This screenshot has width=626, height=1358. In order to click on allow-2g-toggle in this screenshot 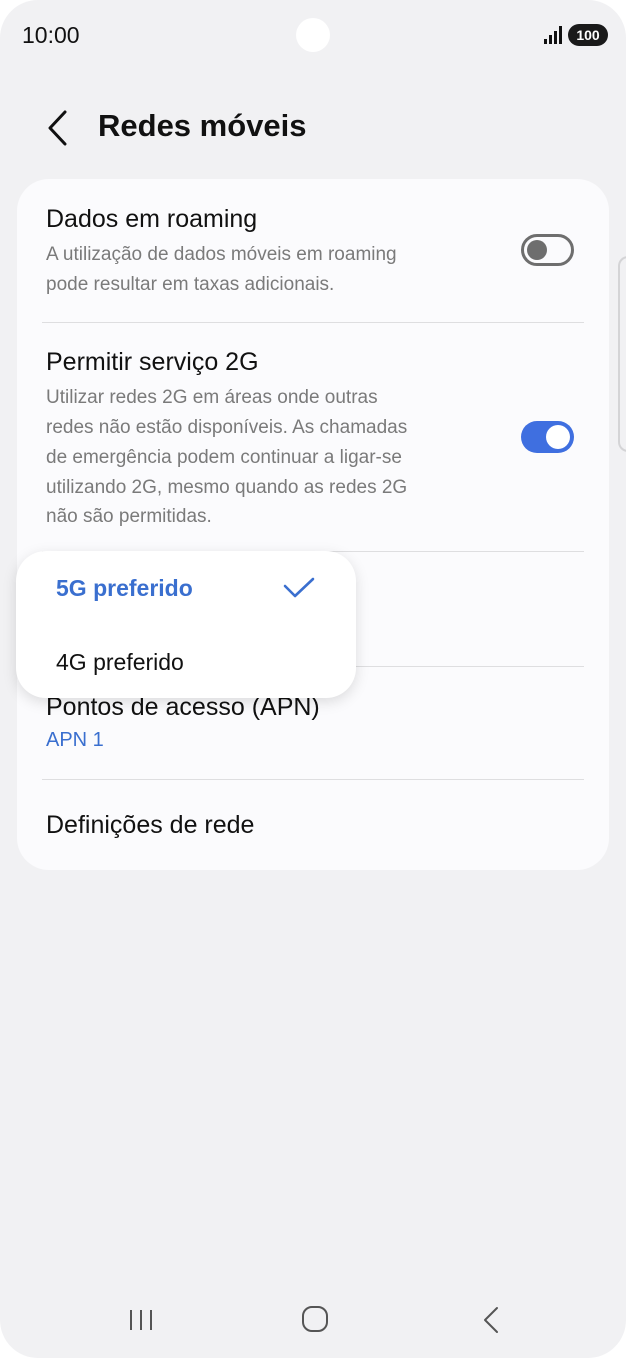, I will do `click(547, 437)`.